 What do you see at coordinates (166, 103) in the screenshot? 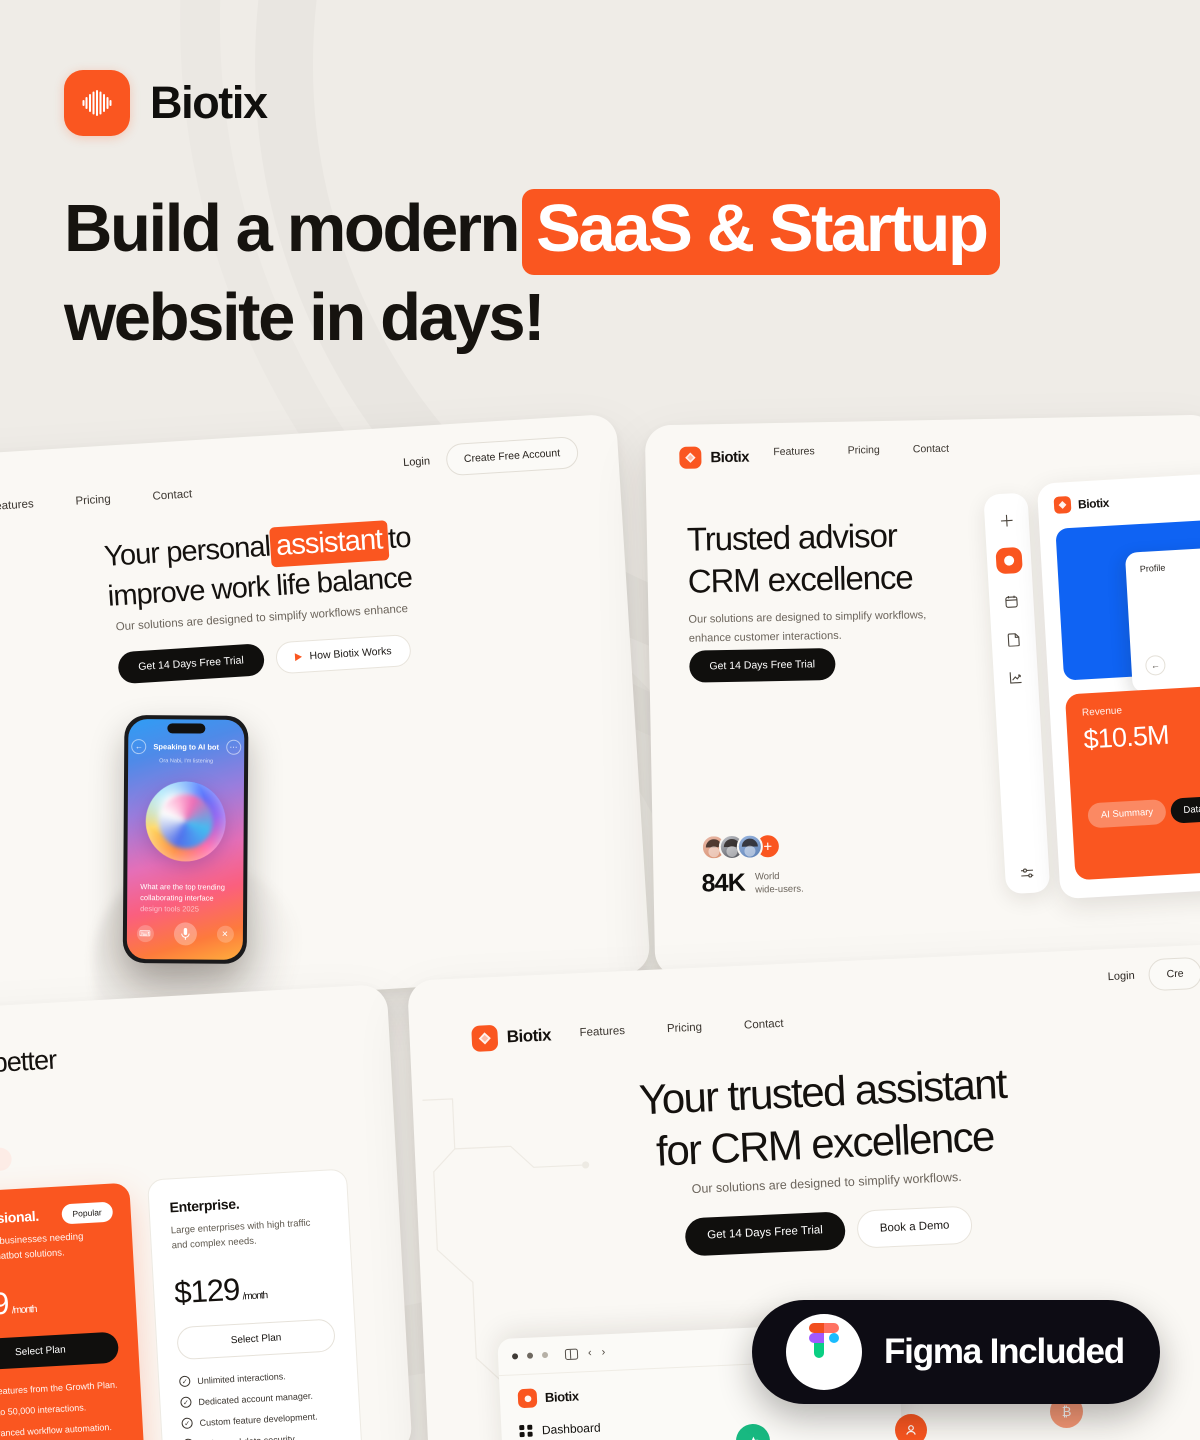
I see `brand-lockup: Biotix` at bounding box center [166, 103].